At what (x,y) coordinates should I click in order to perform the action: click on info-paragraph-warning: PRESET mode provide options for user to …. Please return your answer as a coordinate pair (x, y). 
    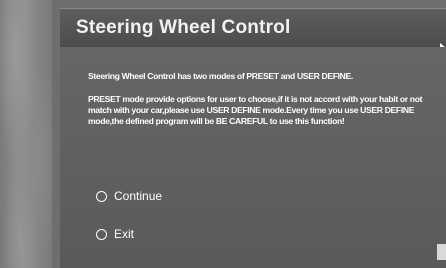
    Looking at the image, I should click on (255, 110).